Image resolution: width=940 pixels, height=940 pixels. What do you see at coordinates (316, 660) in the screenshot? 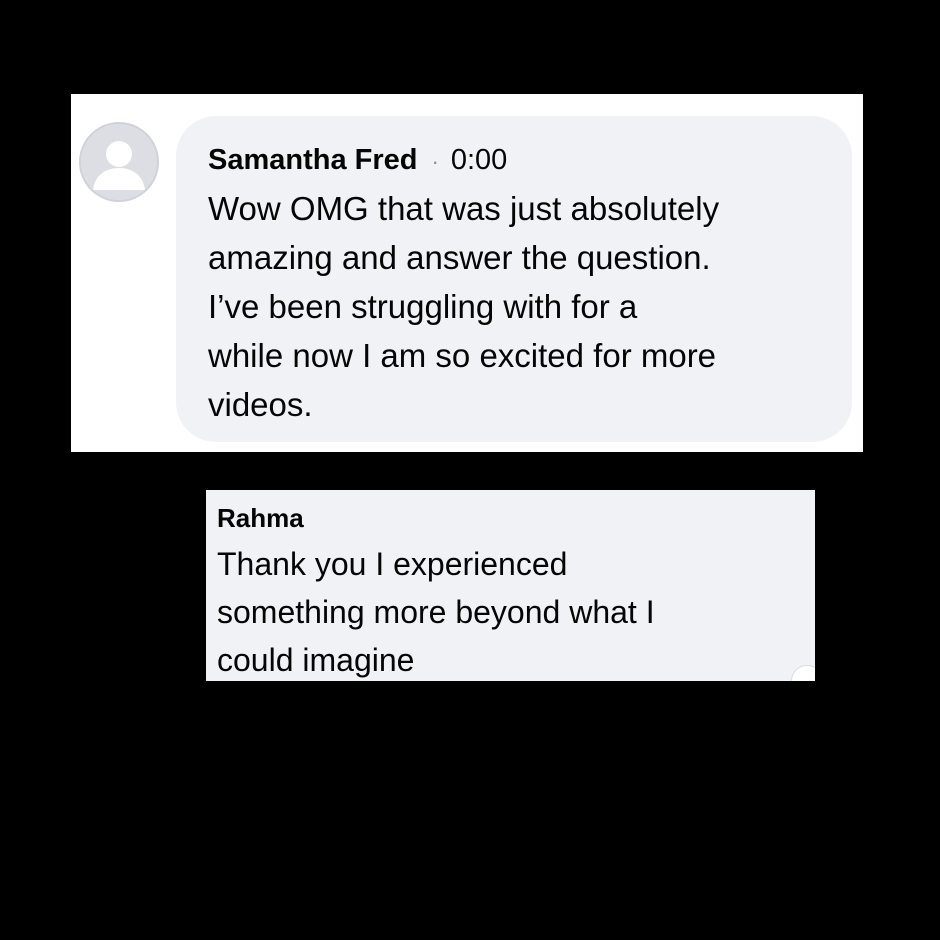
I see `comment-line: could imagine` at bounding box center [316, 660].